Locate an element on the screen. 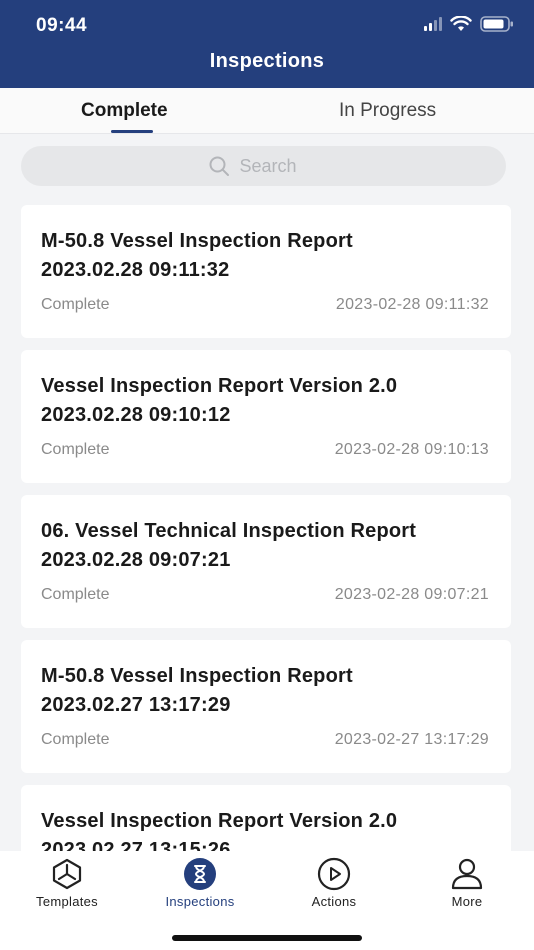  person-icon is located at coordinates (467, 874).